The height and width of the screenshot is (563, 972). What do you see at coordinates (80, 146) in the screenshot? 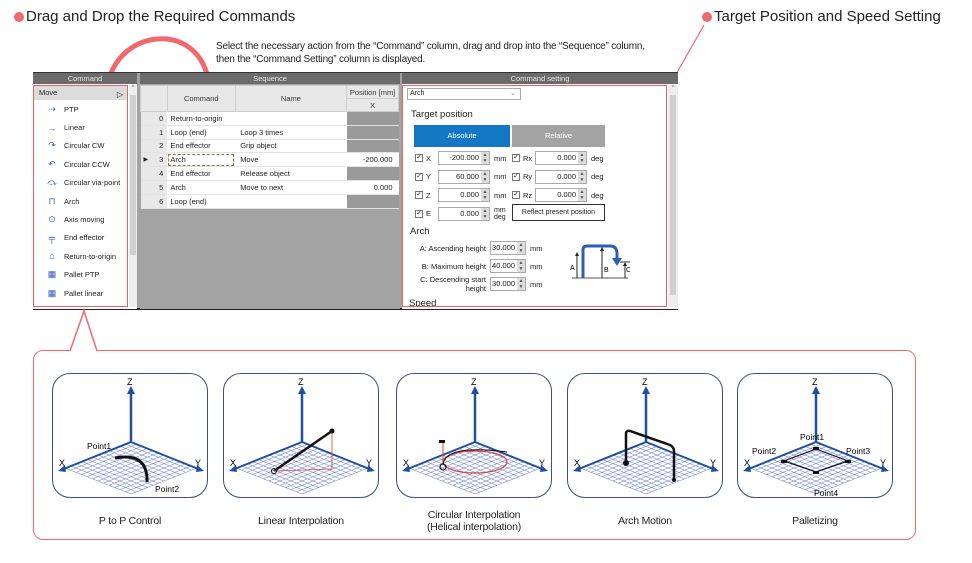
I see `command-item-circular-cw: ↷ Circular CW` at bounding box center [80, 146].